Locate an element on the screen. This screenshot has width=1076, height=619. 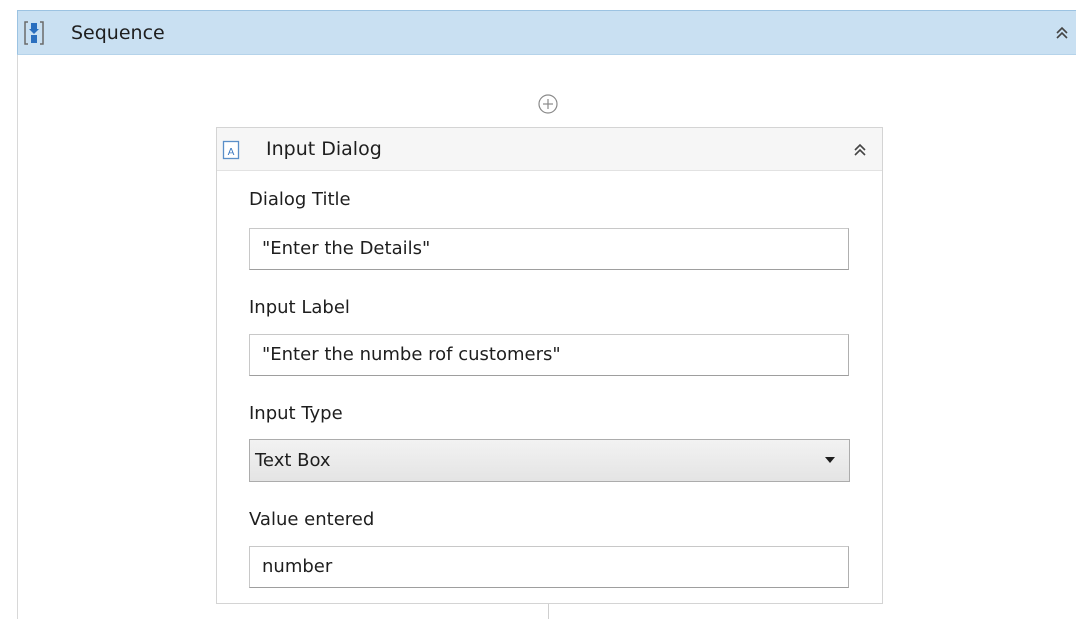
input-label-label: Input Label is located at coordinates (299, 307).